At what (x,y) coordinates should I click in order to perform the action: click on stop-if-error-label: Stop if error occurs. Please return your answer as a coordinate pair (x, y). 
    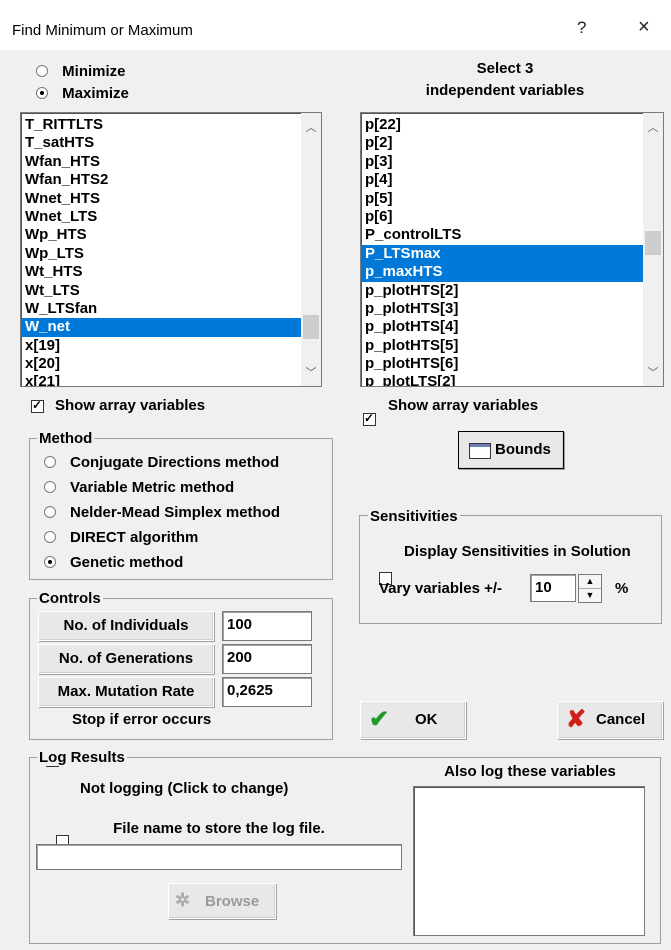
    Looking at the image, I should click on (142, 719).